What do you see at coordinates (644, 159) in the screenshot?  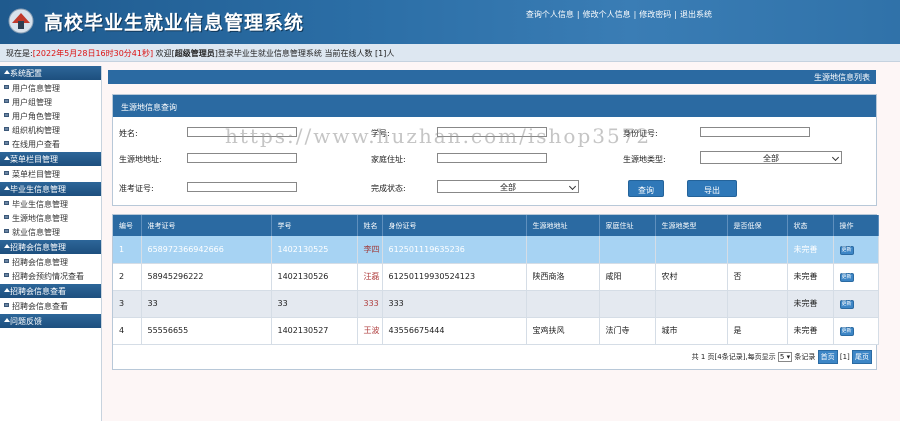 I see `origin-type-label: 生源地类型:` at bounding box center [644, 159].